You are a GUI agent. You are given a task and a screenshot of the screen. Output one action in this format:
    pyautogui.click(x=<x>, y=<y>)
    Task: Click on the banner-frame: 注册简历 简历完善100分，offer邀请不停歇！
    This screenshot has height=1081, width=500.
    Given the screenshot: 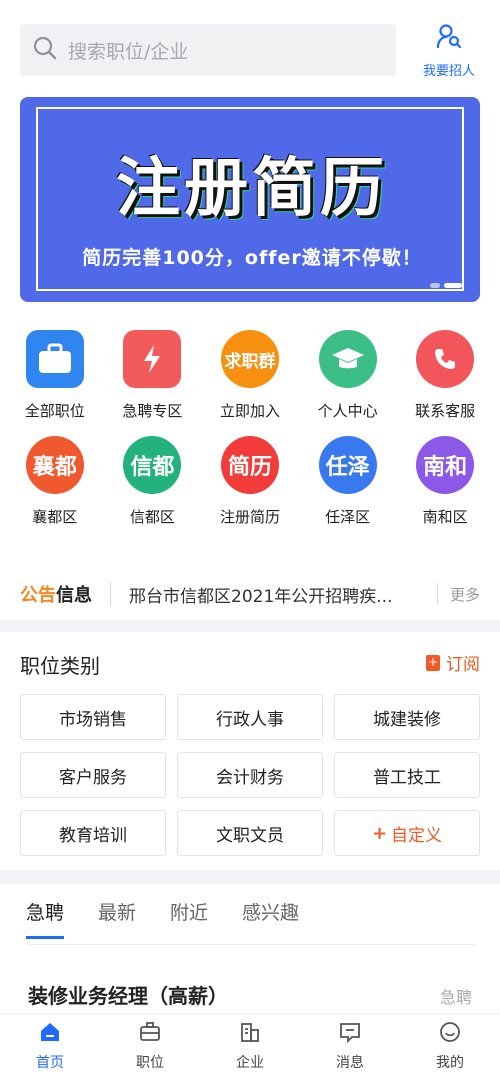 What is the action you would take?
    pyautogui.click(x=250, y=199)
    